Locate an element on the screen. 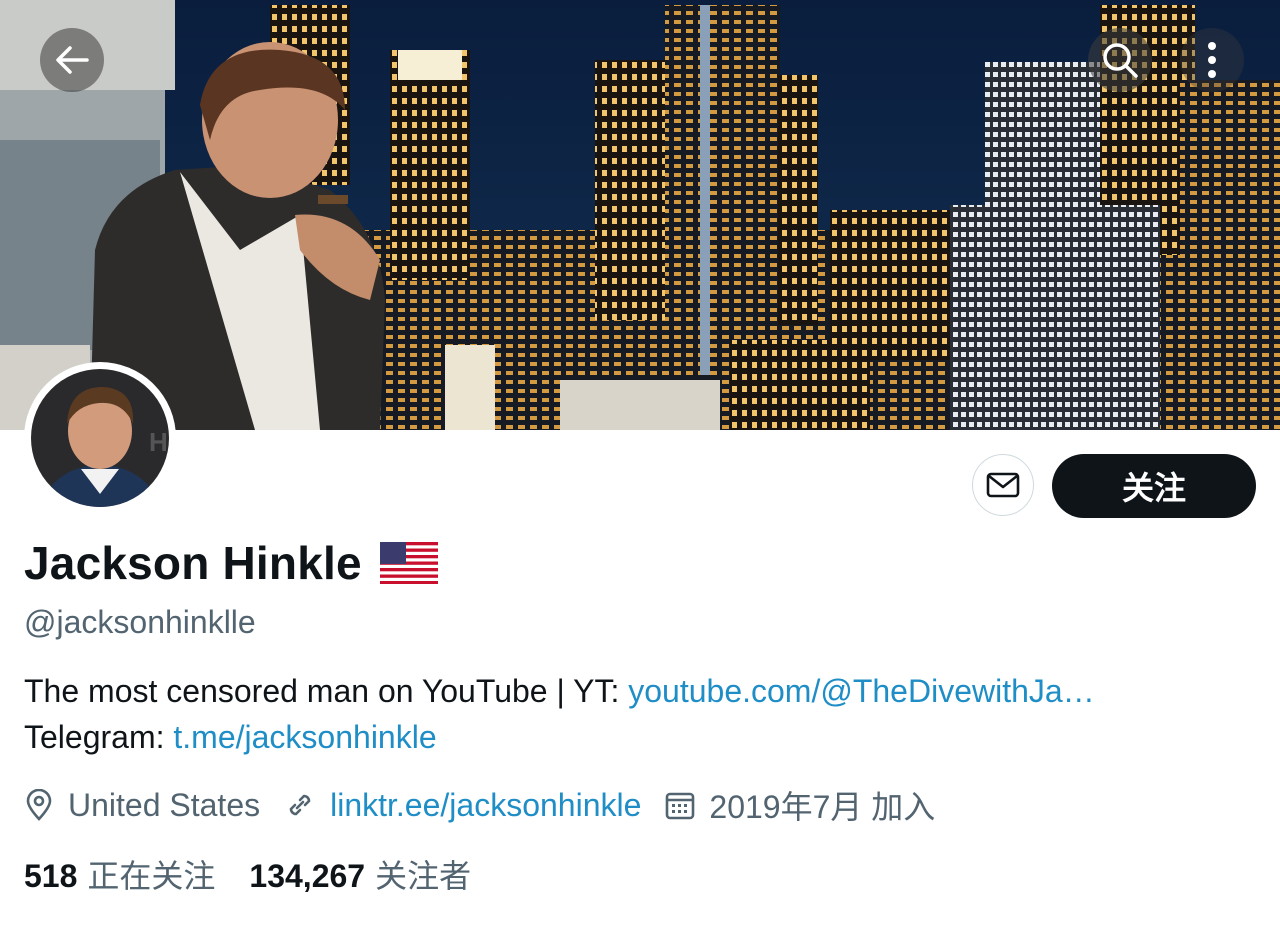 Image resolution: width=1280 pixels, height=935 pixels. following-label: 正在关注 is located at coordinates (151, 876).